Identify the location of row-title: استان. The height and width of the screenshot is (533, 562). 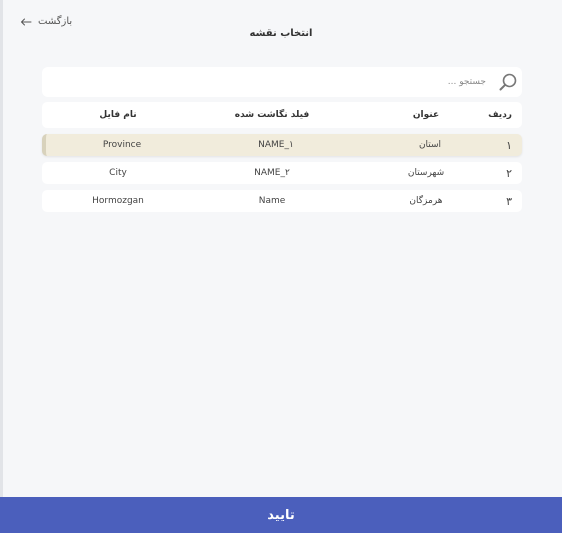
(430, 145).